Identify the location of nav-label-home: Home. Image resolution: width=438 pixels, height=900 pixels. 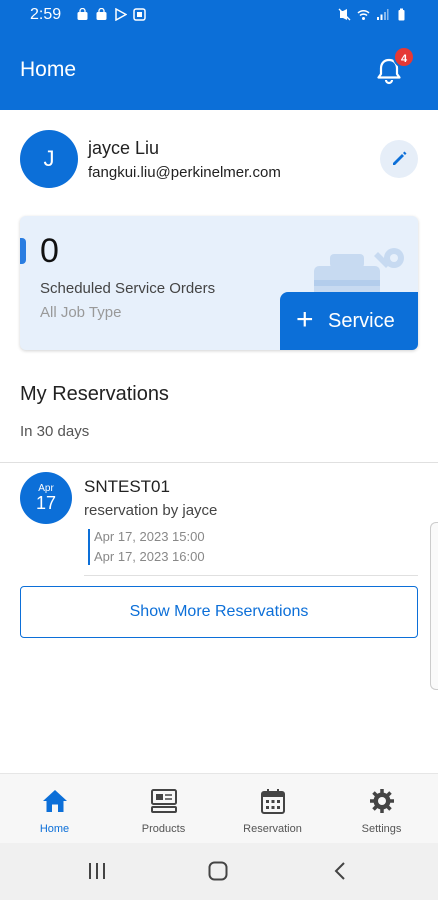
(54, 829).